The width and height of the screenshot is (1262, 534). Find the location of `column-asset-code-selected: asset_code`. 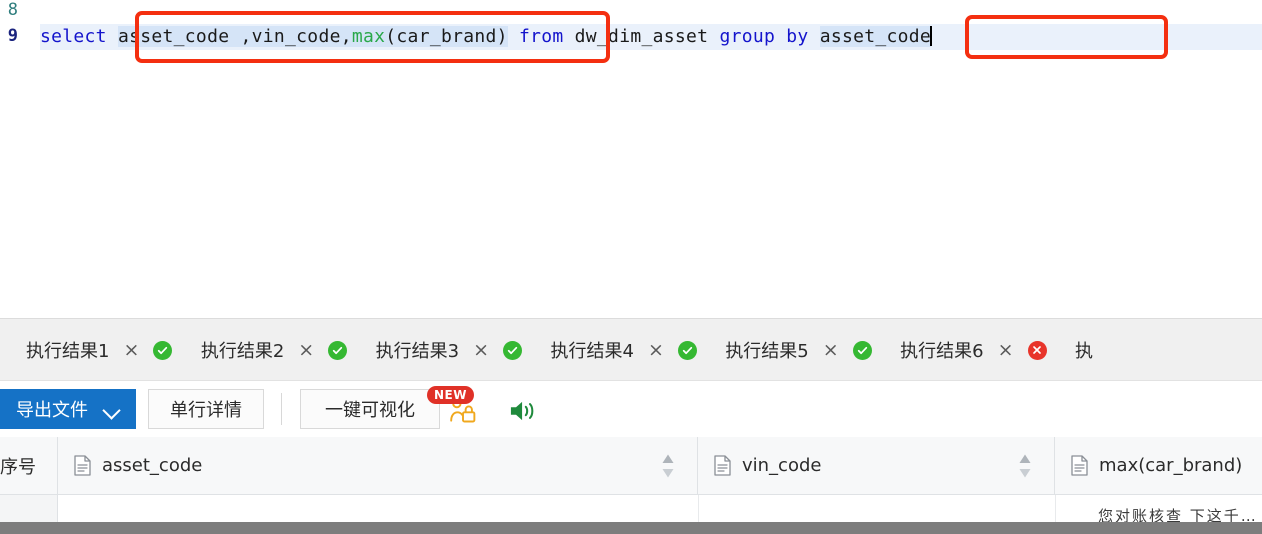

column-asset-code-selected: asset_code is located at coordinates (173, 36).